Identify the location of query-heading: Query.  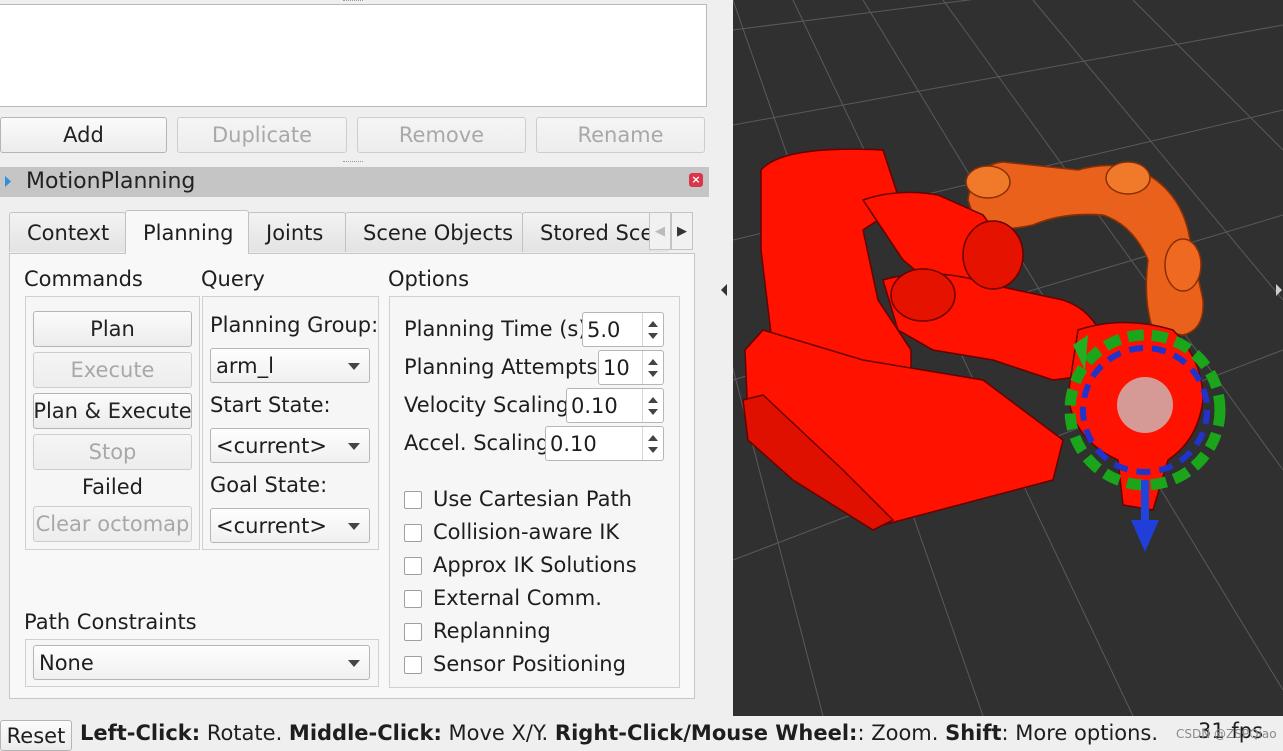
(233, 279).